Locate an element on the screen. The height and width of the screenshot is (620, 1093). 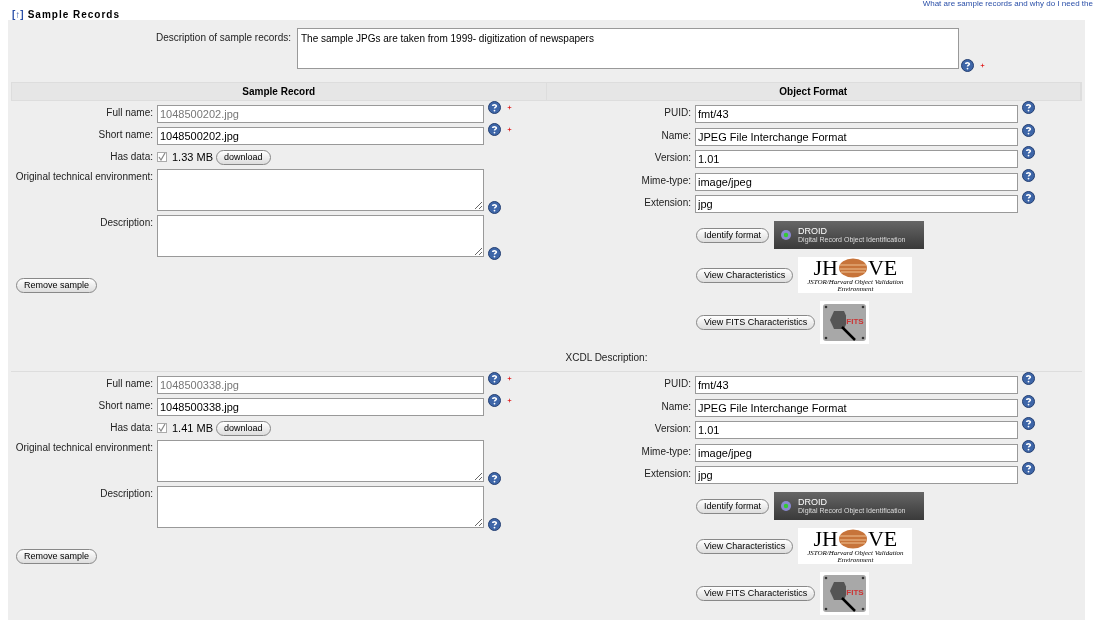
text-field: 1048500338.jpg is located at coordinates (320, 407).